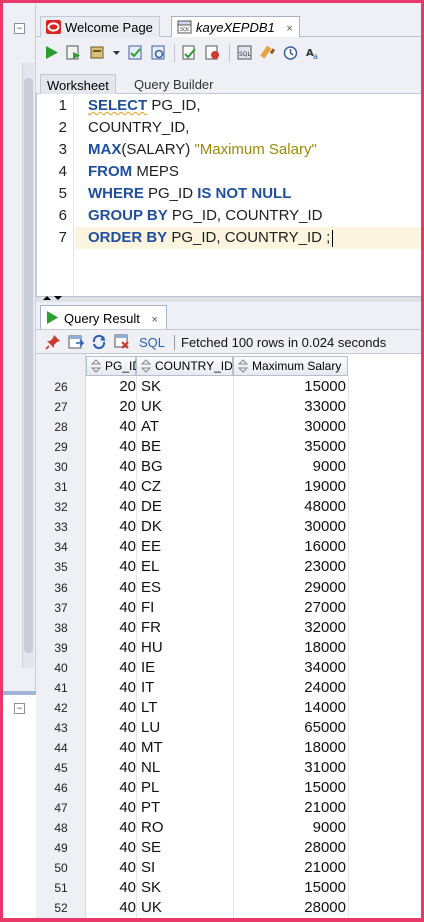 The height and width of the screenshot is (922, 424). I want to click on history-icon, so click(290, 52).